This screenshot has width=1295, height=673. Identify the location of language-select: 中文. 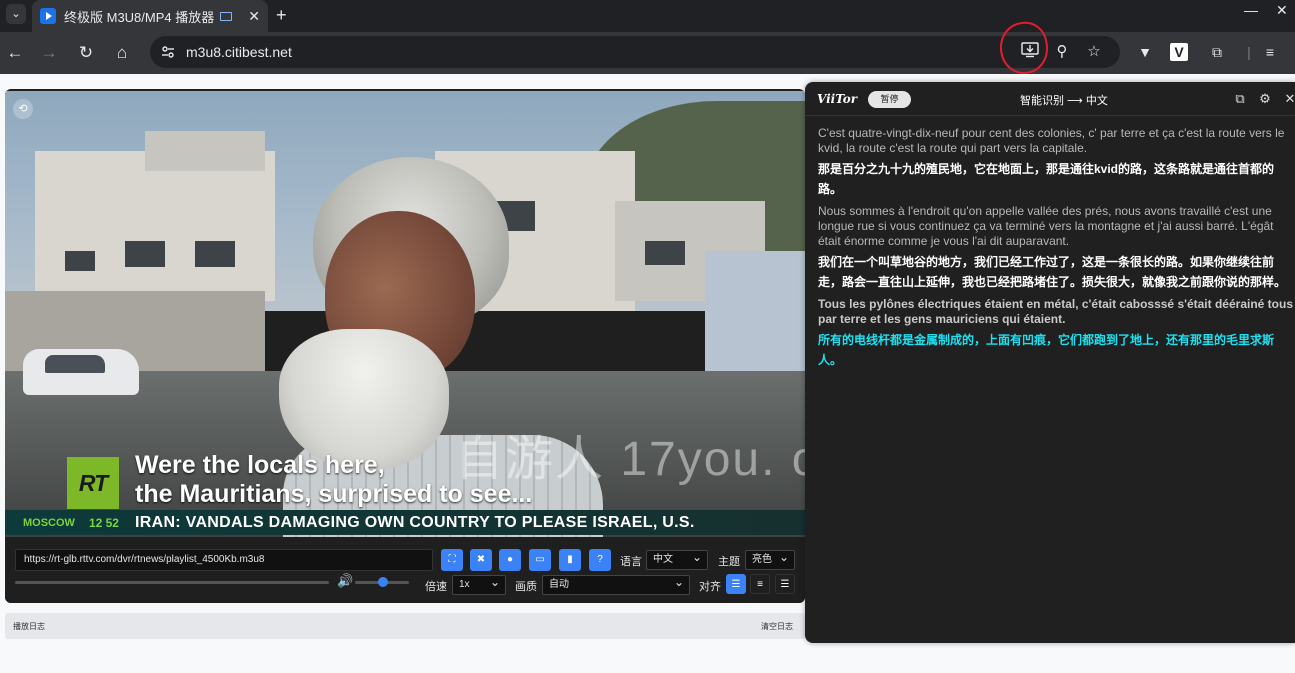
(677, 559).